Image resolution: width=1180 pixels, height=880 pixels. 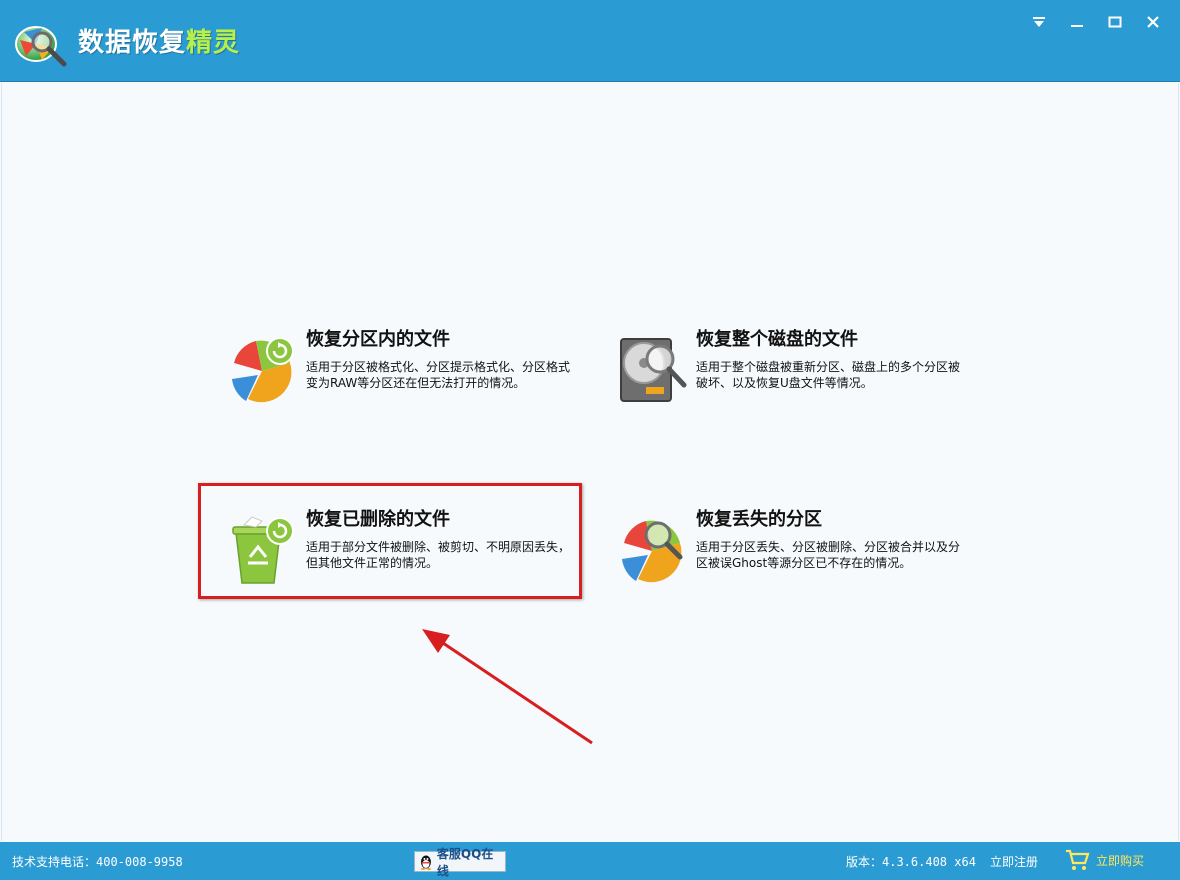 I want to click on maximize-icon, so click(x=1115, y=22).